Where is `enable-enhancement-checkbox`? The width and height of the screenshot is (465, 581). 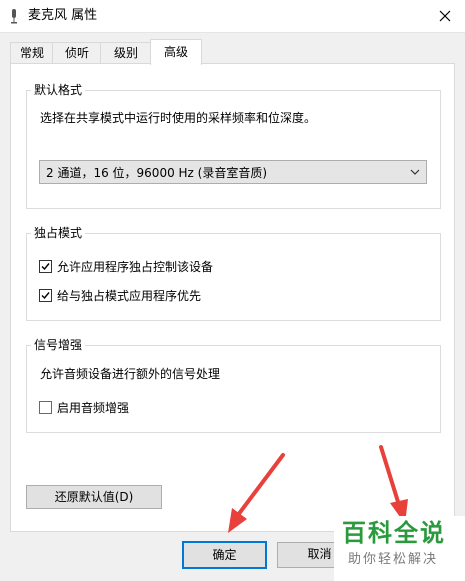 enable-enhancement-checkbox is located at coordinates (45, 407).